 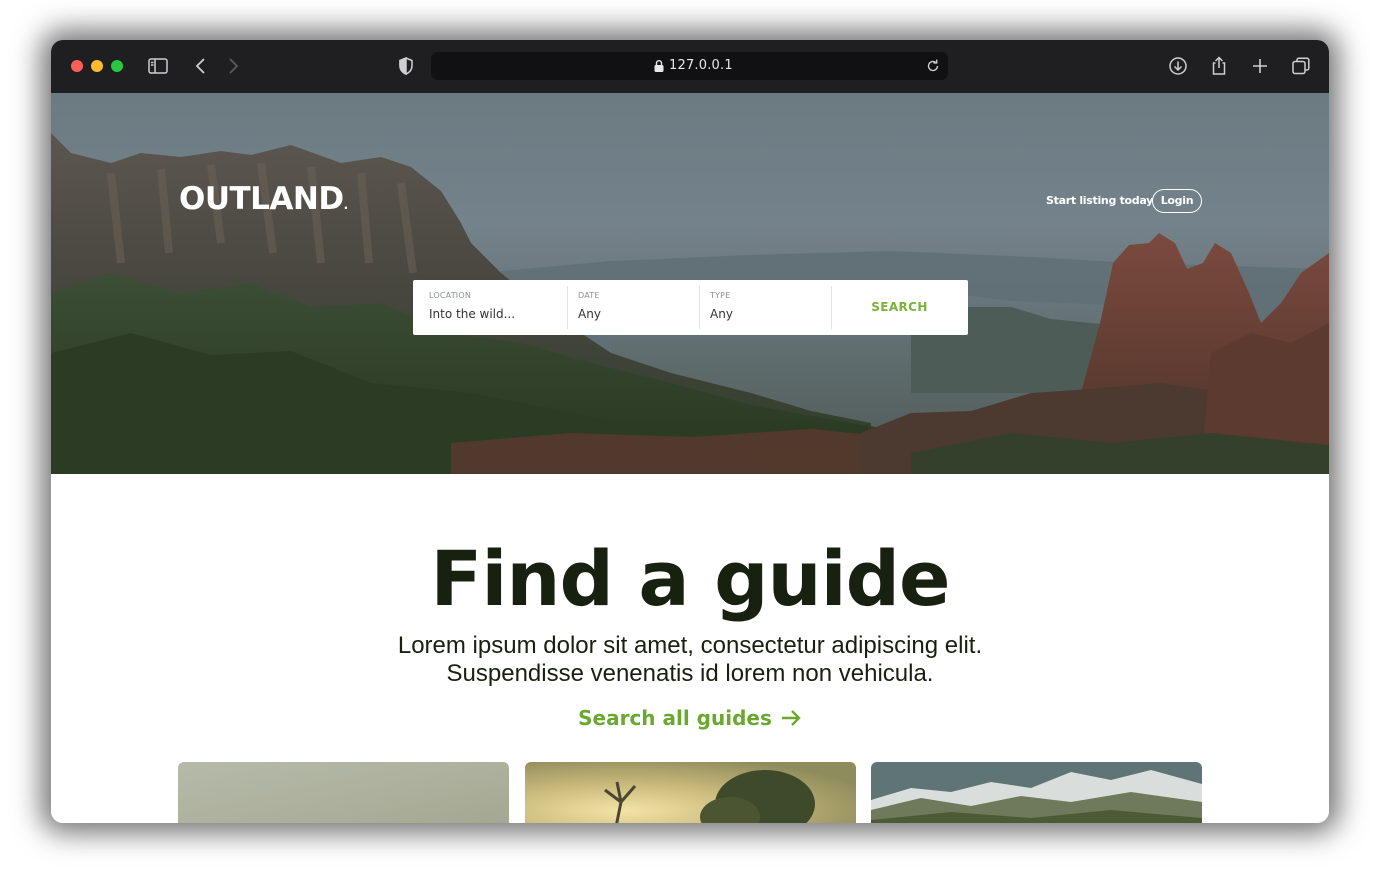 I want to click on url-text: 127.0.0.1, so click(x=701, y=65).